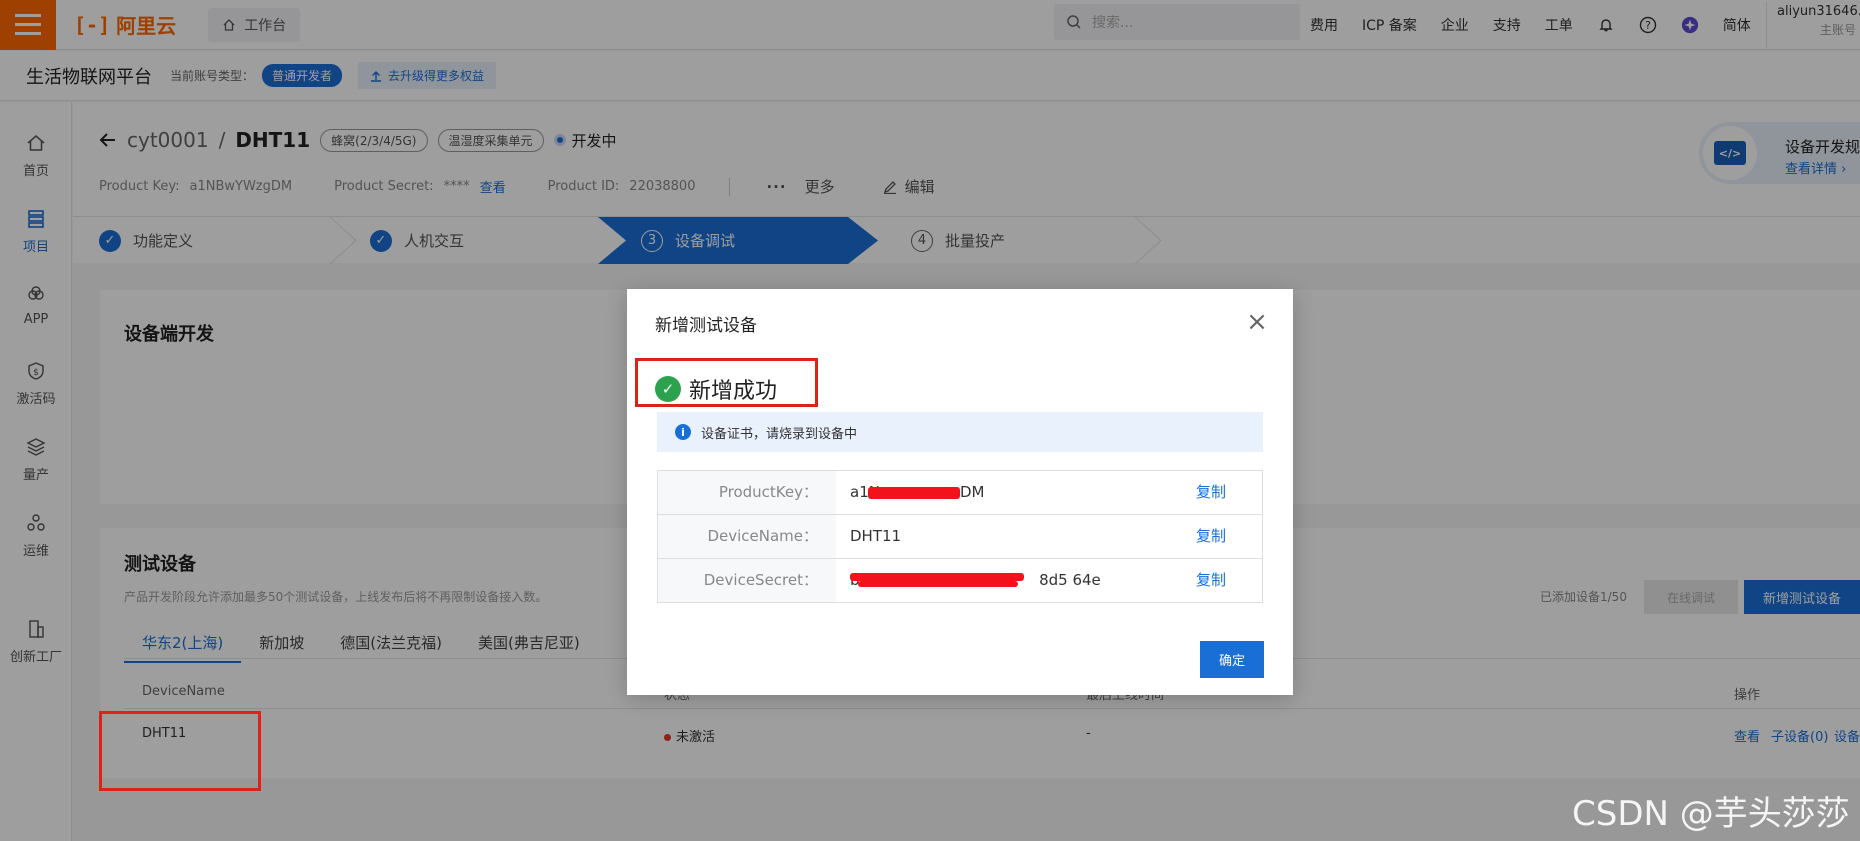 The height and width of the screenshot is (841, 1860). What do you see at coordinates (779, 434) in the screenshot?
I see `info-text: 设备证书，请烧录到设备中` at bounding box center [779, 434].